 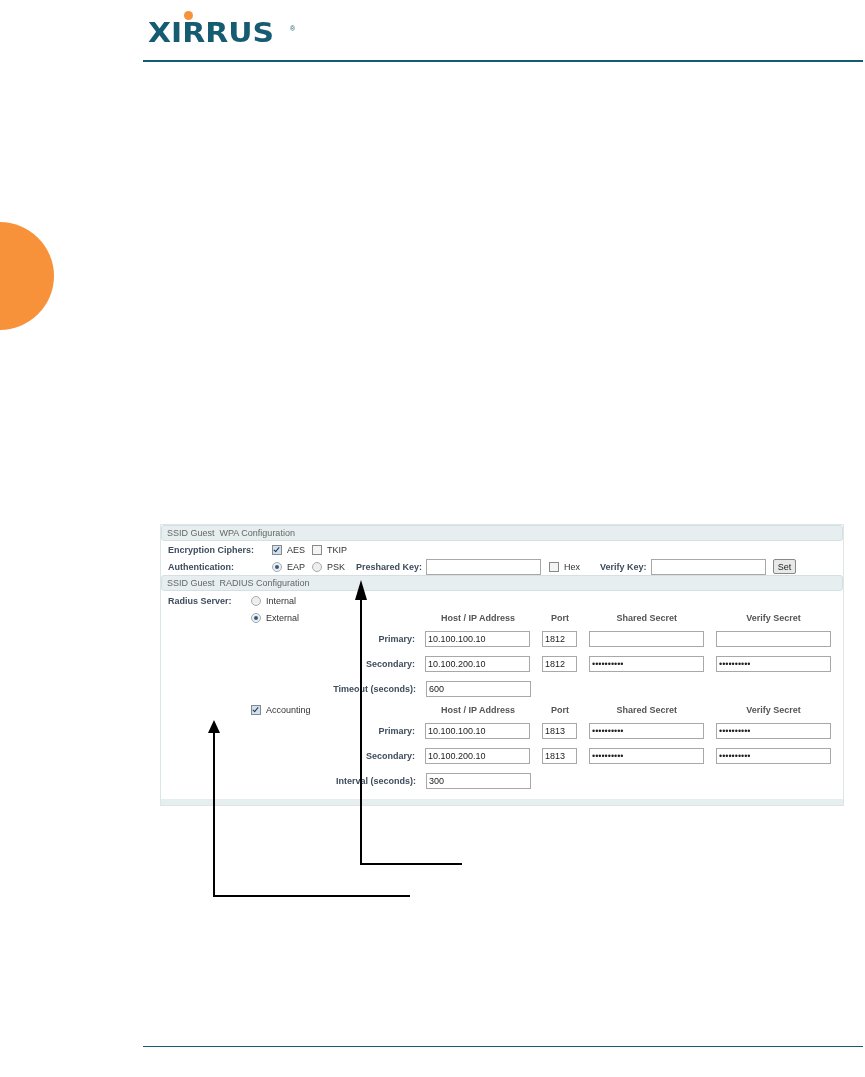 I want to click on input-field: 300, so click(x=478, y=780).